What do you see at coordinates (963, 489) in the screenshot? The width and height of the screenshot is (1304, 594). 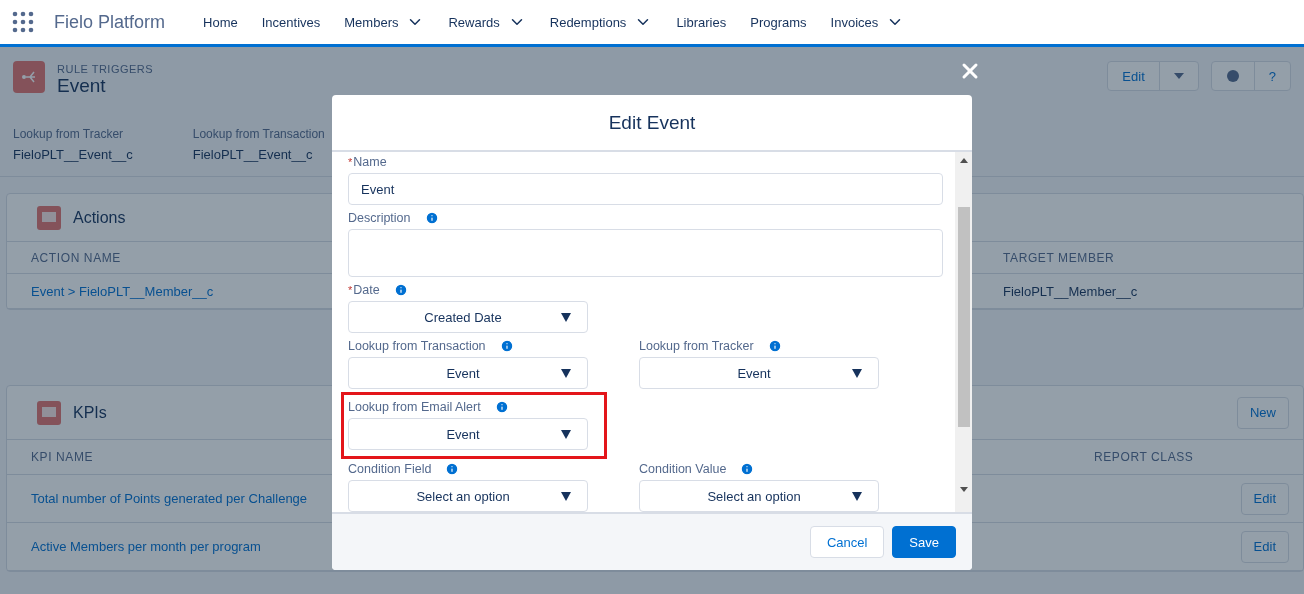 I see `scroll-down-icon` at bounding box center [963, 489].